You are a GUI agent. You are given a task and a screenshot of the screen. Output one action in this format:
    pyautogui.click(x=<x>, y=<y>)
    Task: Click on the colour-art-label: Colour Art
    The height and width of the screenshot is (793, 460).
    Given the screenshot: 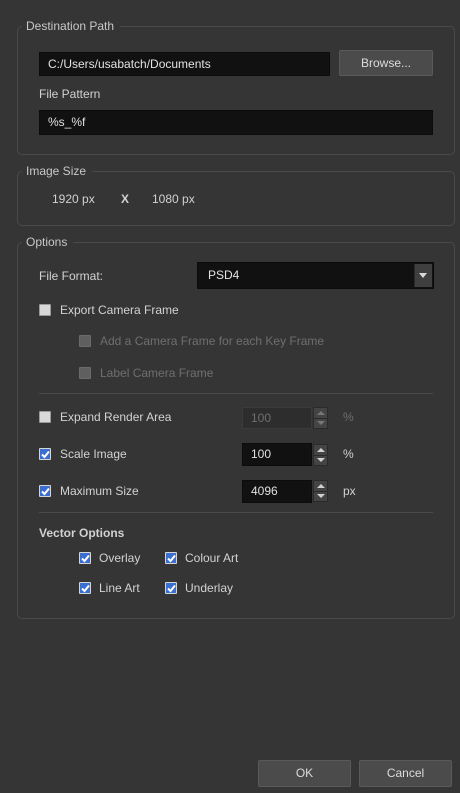 What is the action you would take?
    pyautogui.click(x=212, y=558)
    